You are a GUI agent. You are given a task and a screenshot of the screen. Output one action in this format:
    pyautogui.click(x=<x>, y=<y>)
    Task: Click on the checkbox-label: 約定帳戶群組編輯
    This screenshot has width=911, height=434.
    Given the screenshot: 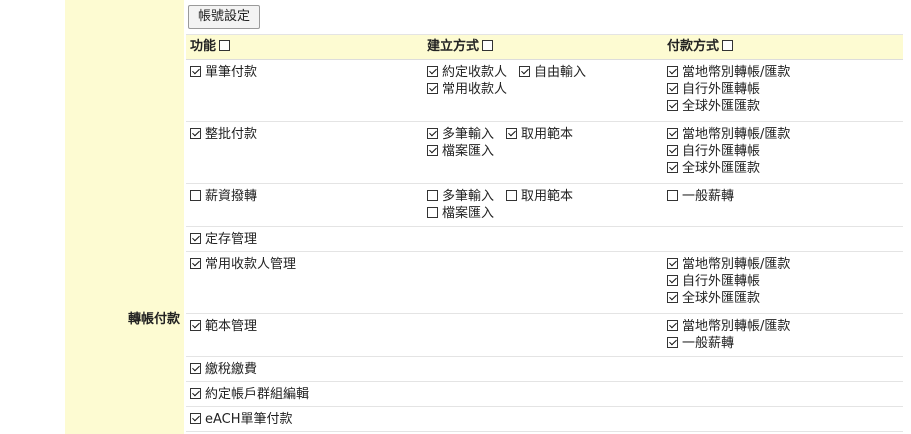 What is the action you would take?
    pyautogui.click(x=257, y=394)
    